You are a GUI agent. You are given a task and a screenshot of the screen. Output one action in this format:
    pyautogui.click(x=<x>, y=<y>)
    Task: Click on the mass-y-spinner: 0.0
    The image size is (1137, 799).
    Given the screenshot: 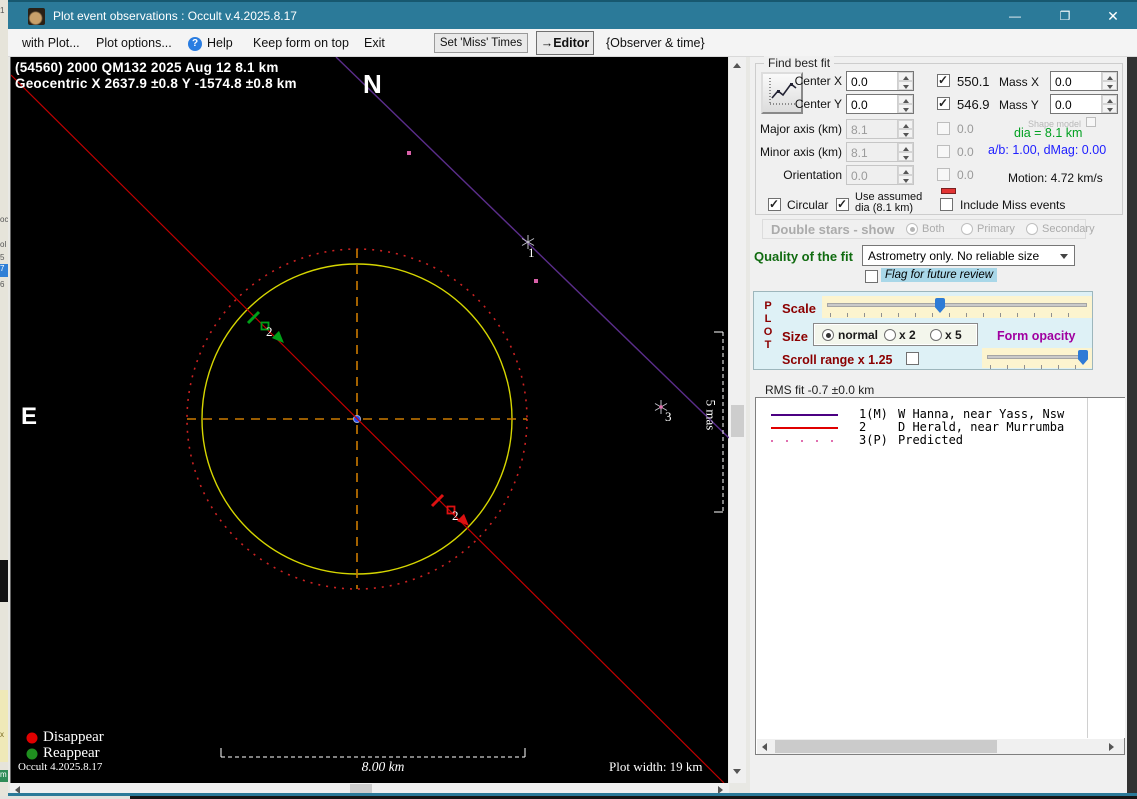 What is the action you would take?
    pyautogui.click(x=1084, y=104)
    